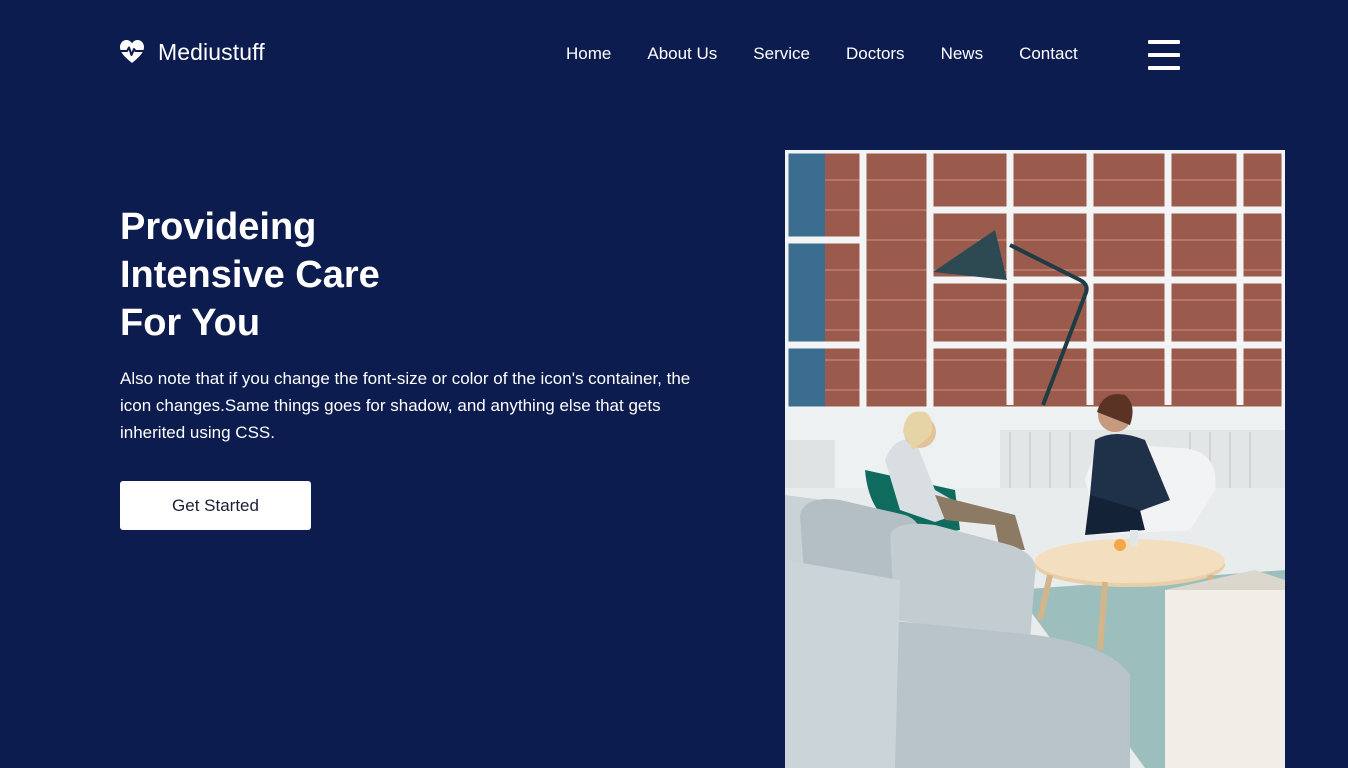  Describe the element at coordinates (190, 323) in the screenshot. I see `hero-title-line: For You` at that location.